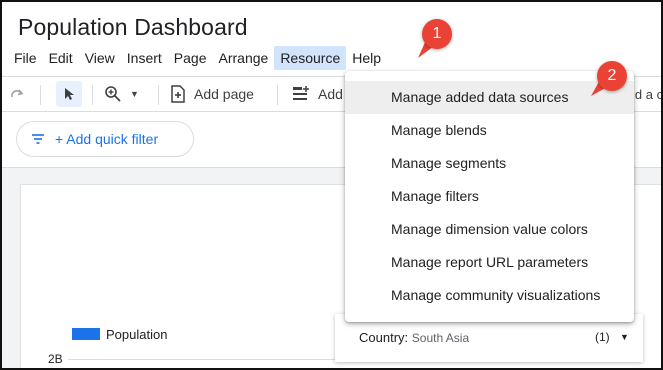 Image resolution: width=663 pixels, height=370 pixels. Describe the element at coordinates (137, 334) in the screenshot. I see `legend-label: Population` at that location.